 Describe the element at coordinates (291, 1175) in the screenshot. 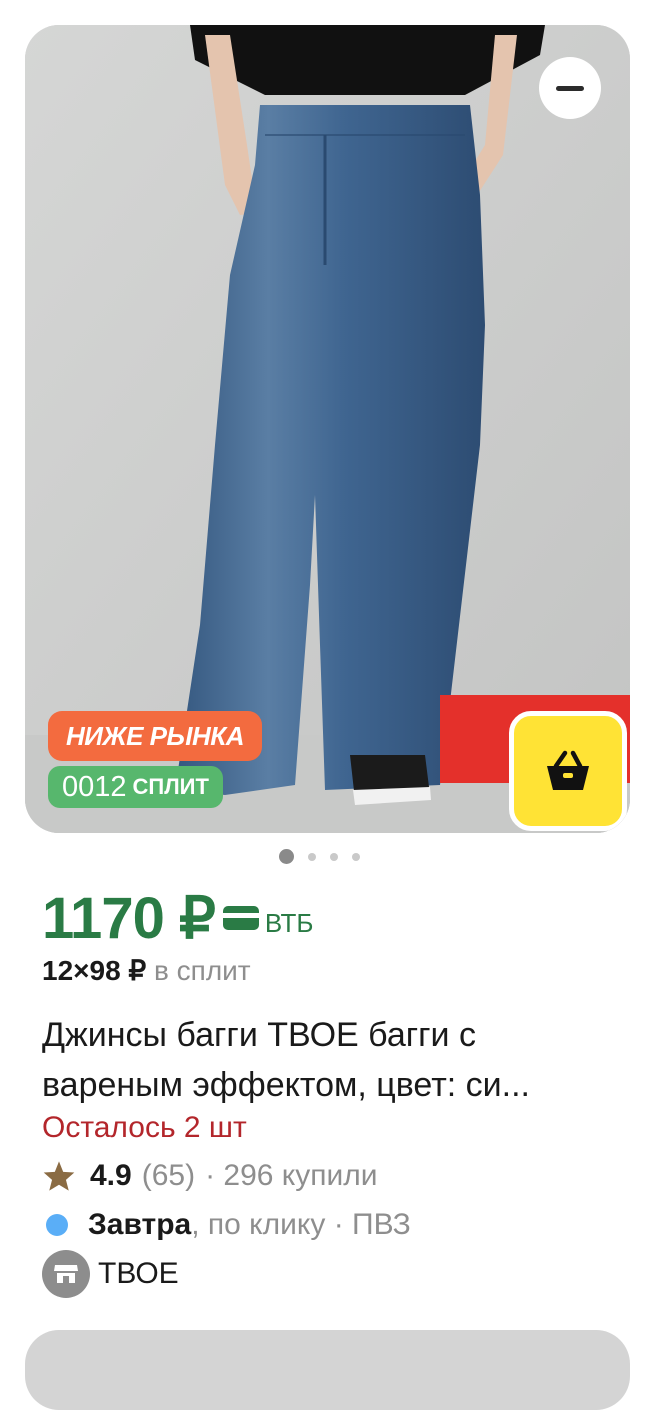

I see `bought-count: · 296 купили` at that location.